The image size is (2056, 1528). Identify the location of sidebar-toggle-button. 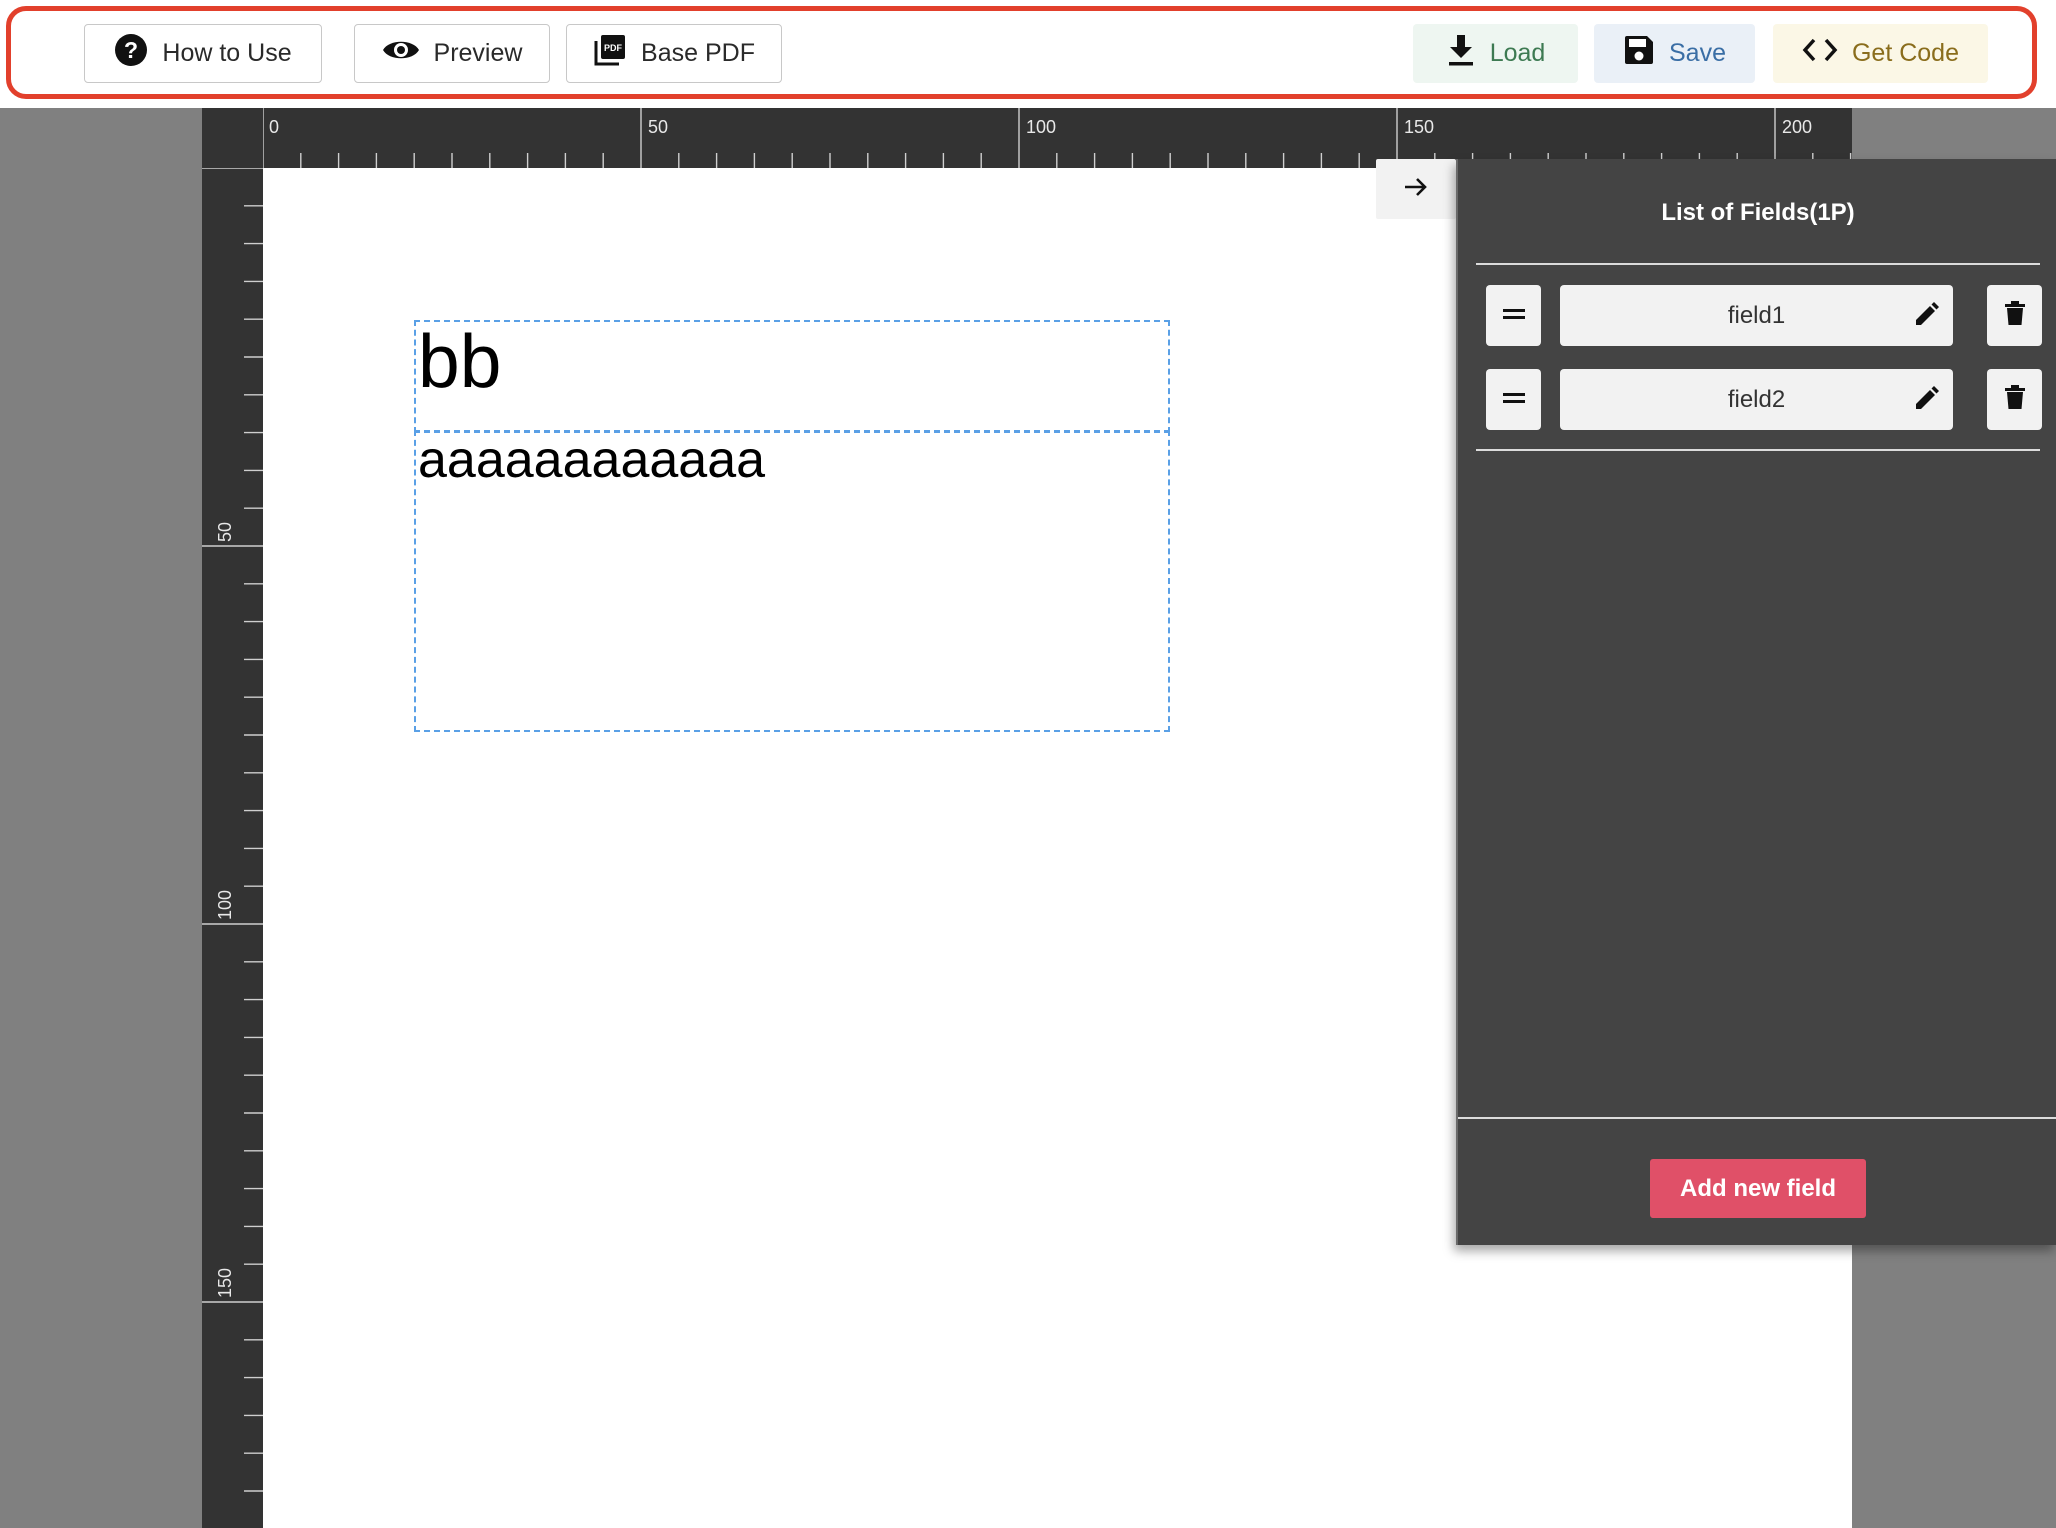
(1416, 189).